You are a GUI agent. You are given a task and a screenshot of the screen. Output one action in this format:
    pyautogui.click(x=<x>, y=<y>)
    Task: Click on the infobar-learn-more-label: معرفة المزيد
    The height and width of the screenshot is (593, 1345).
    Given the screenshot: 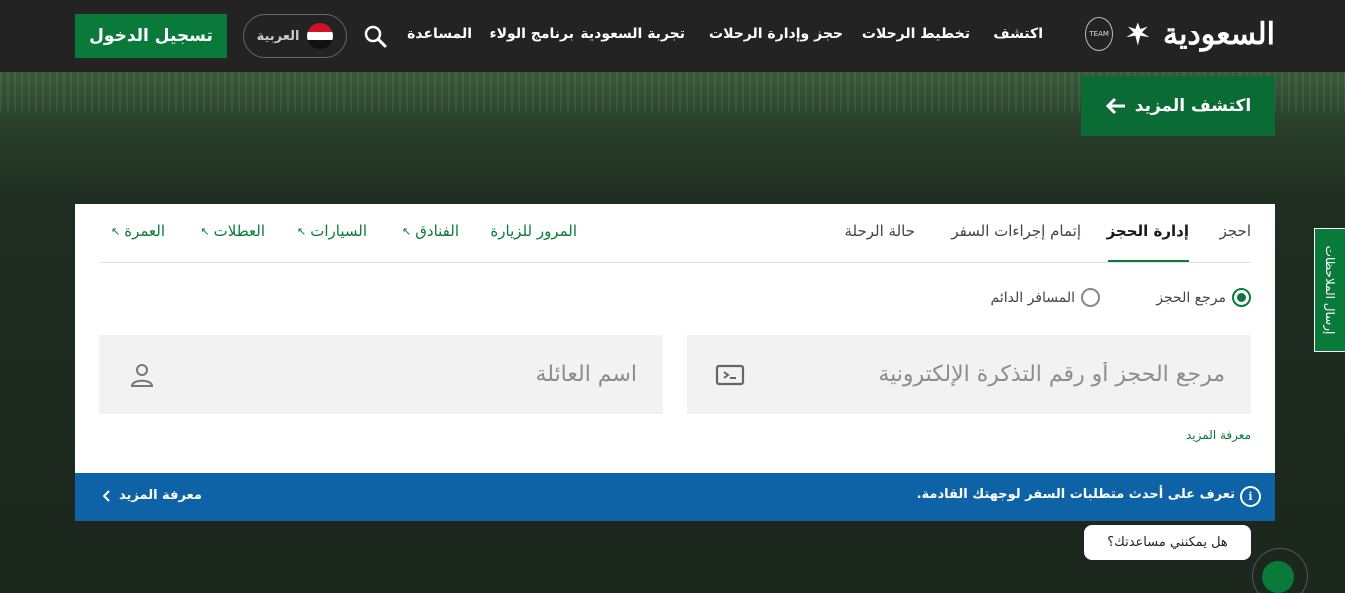 What is the action you would take?
    pyautogui.click(x=160, y=495)
    